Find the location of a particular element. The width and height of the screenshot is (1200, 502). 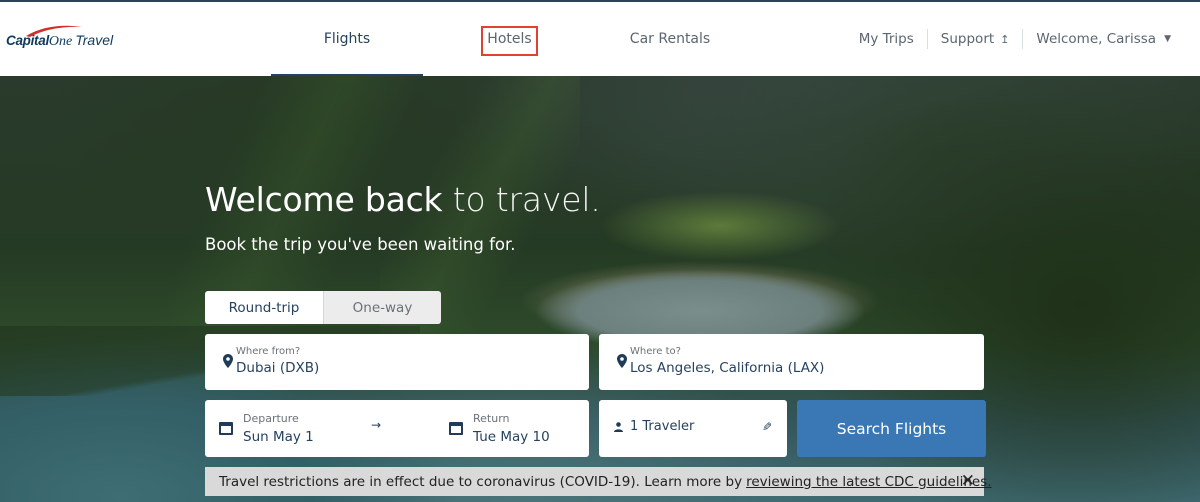

external-link-icon: ↥ is located at coordinates (1005, 39).